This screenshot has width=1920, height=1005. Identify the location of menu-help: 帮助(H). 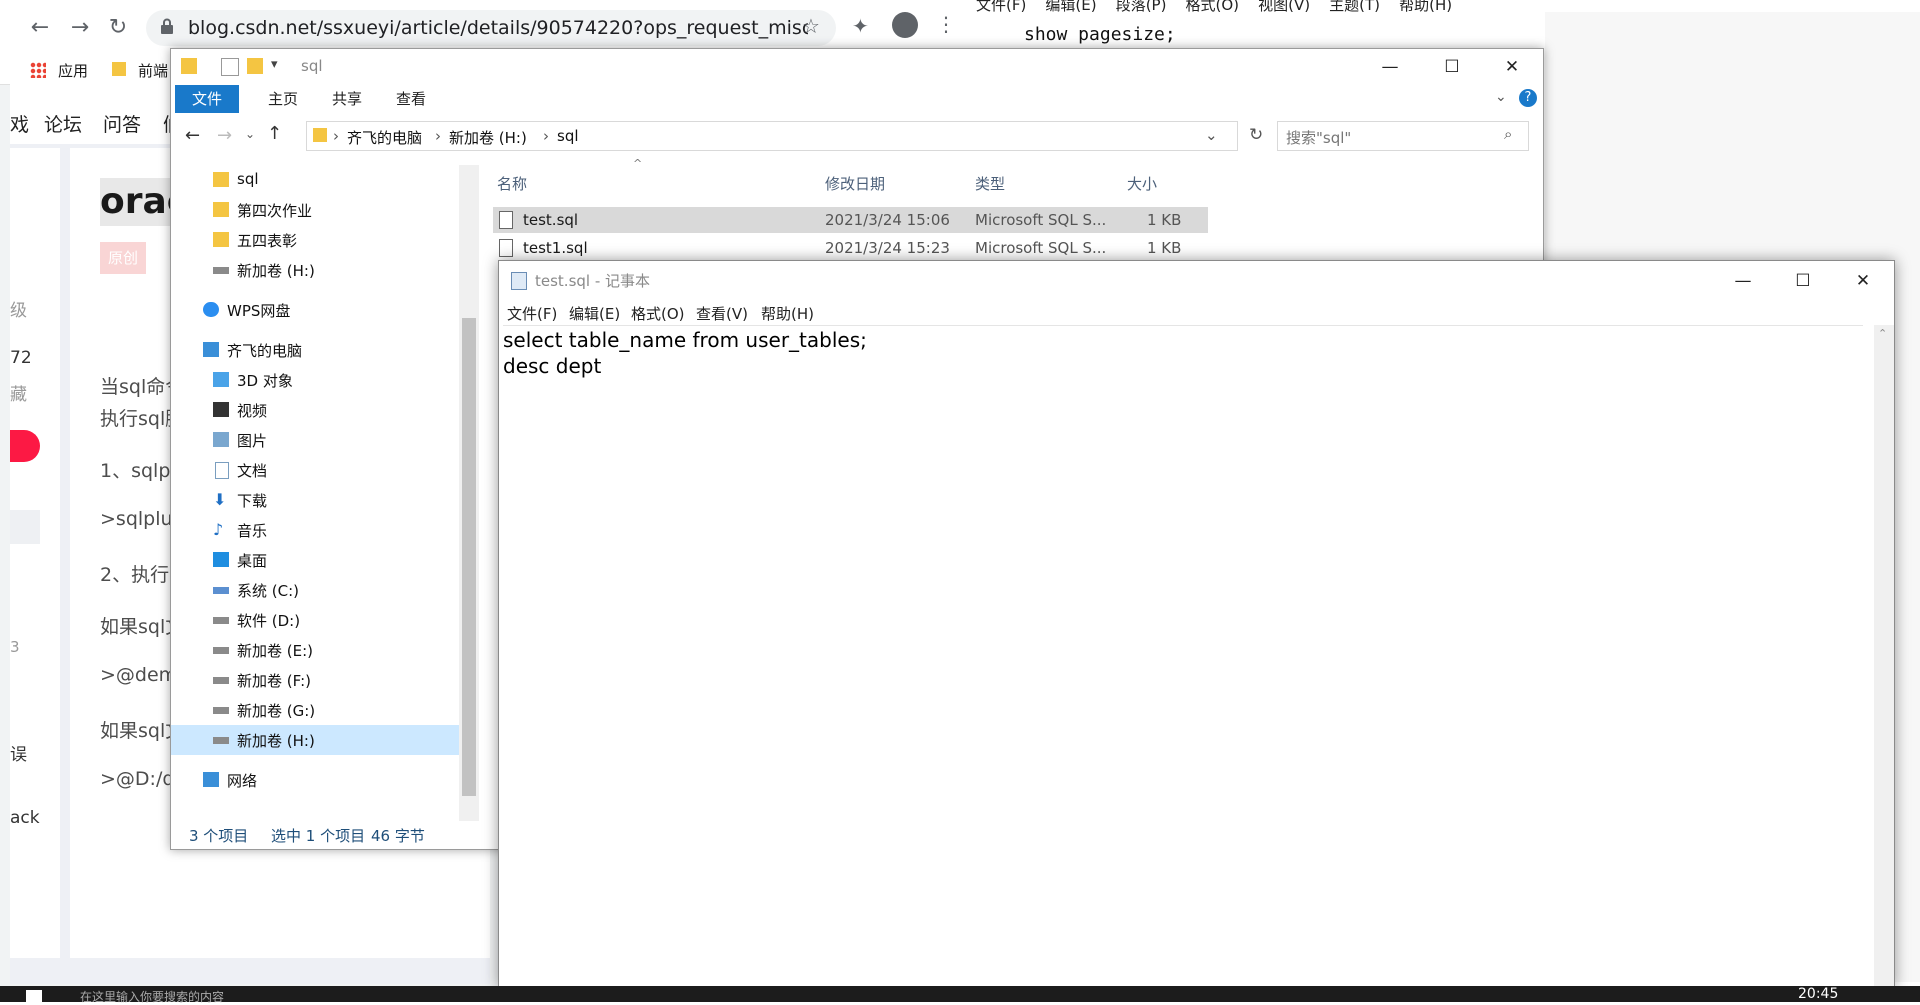
(787, 313).